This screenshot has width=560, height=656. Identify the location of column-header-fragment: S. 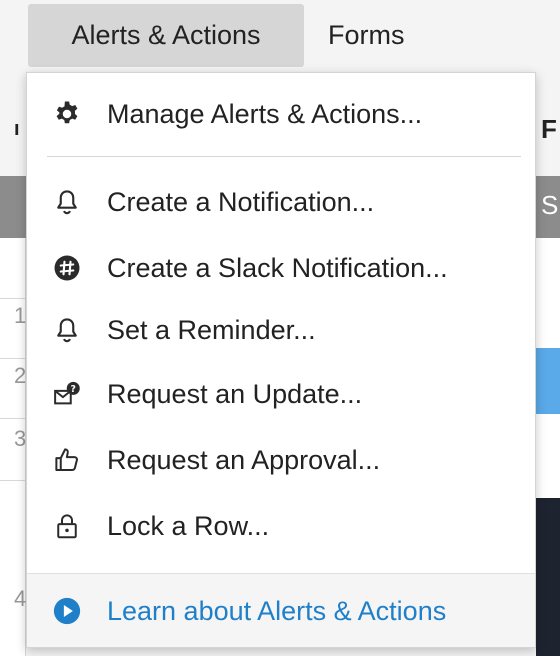
(550, 205).